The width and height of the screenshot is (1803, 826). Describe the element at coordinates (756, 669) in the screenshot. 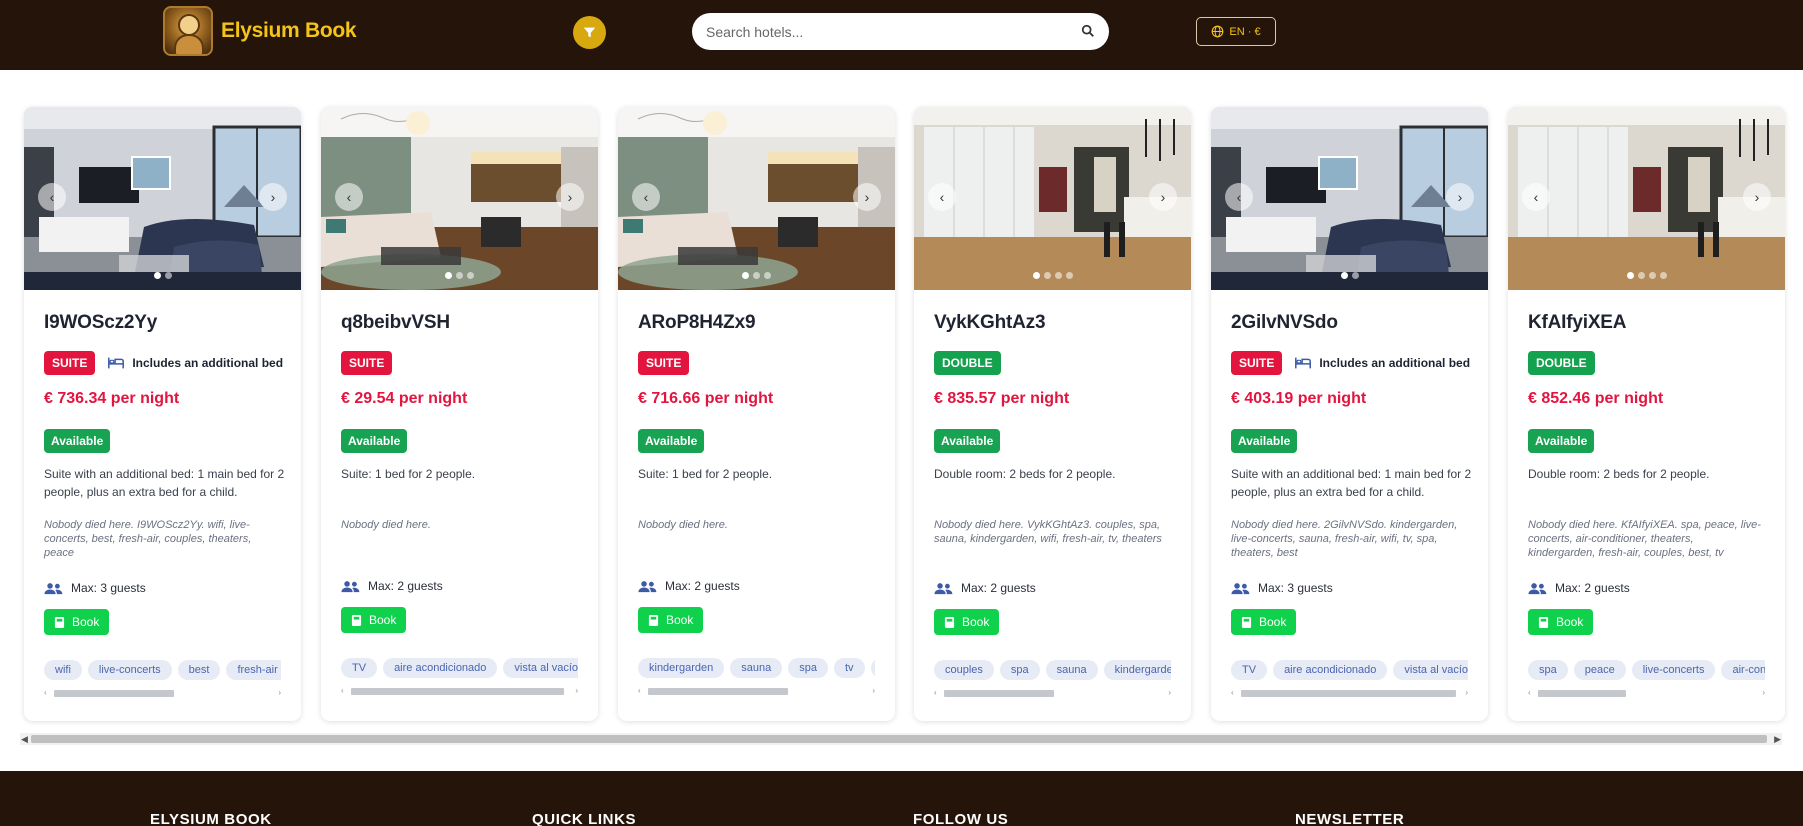

I see `amenity-tags: kindergardensaunaspatvb` at that location.